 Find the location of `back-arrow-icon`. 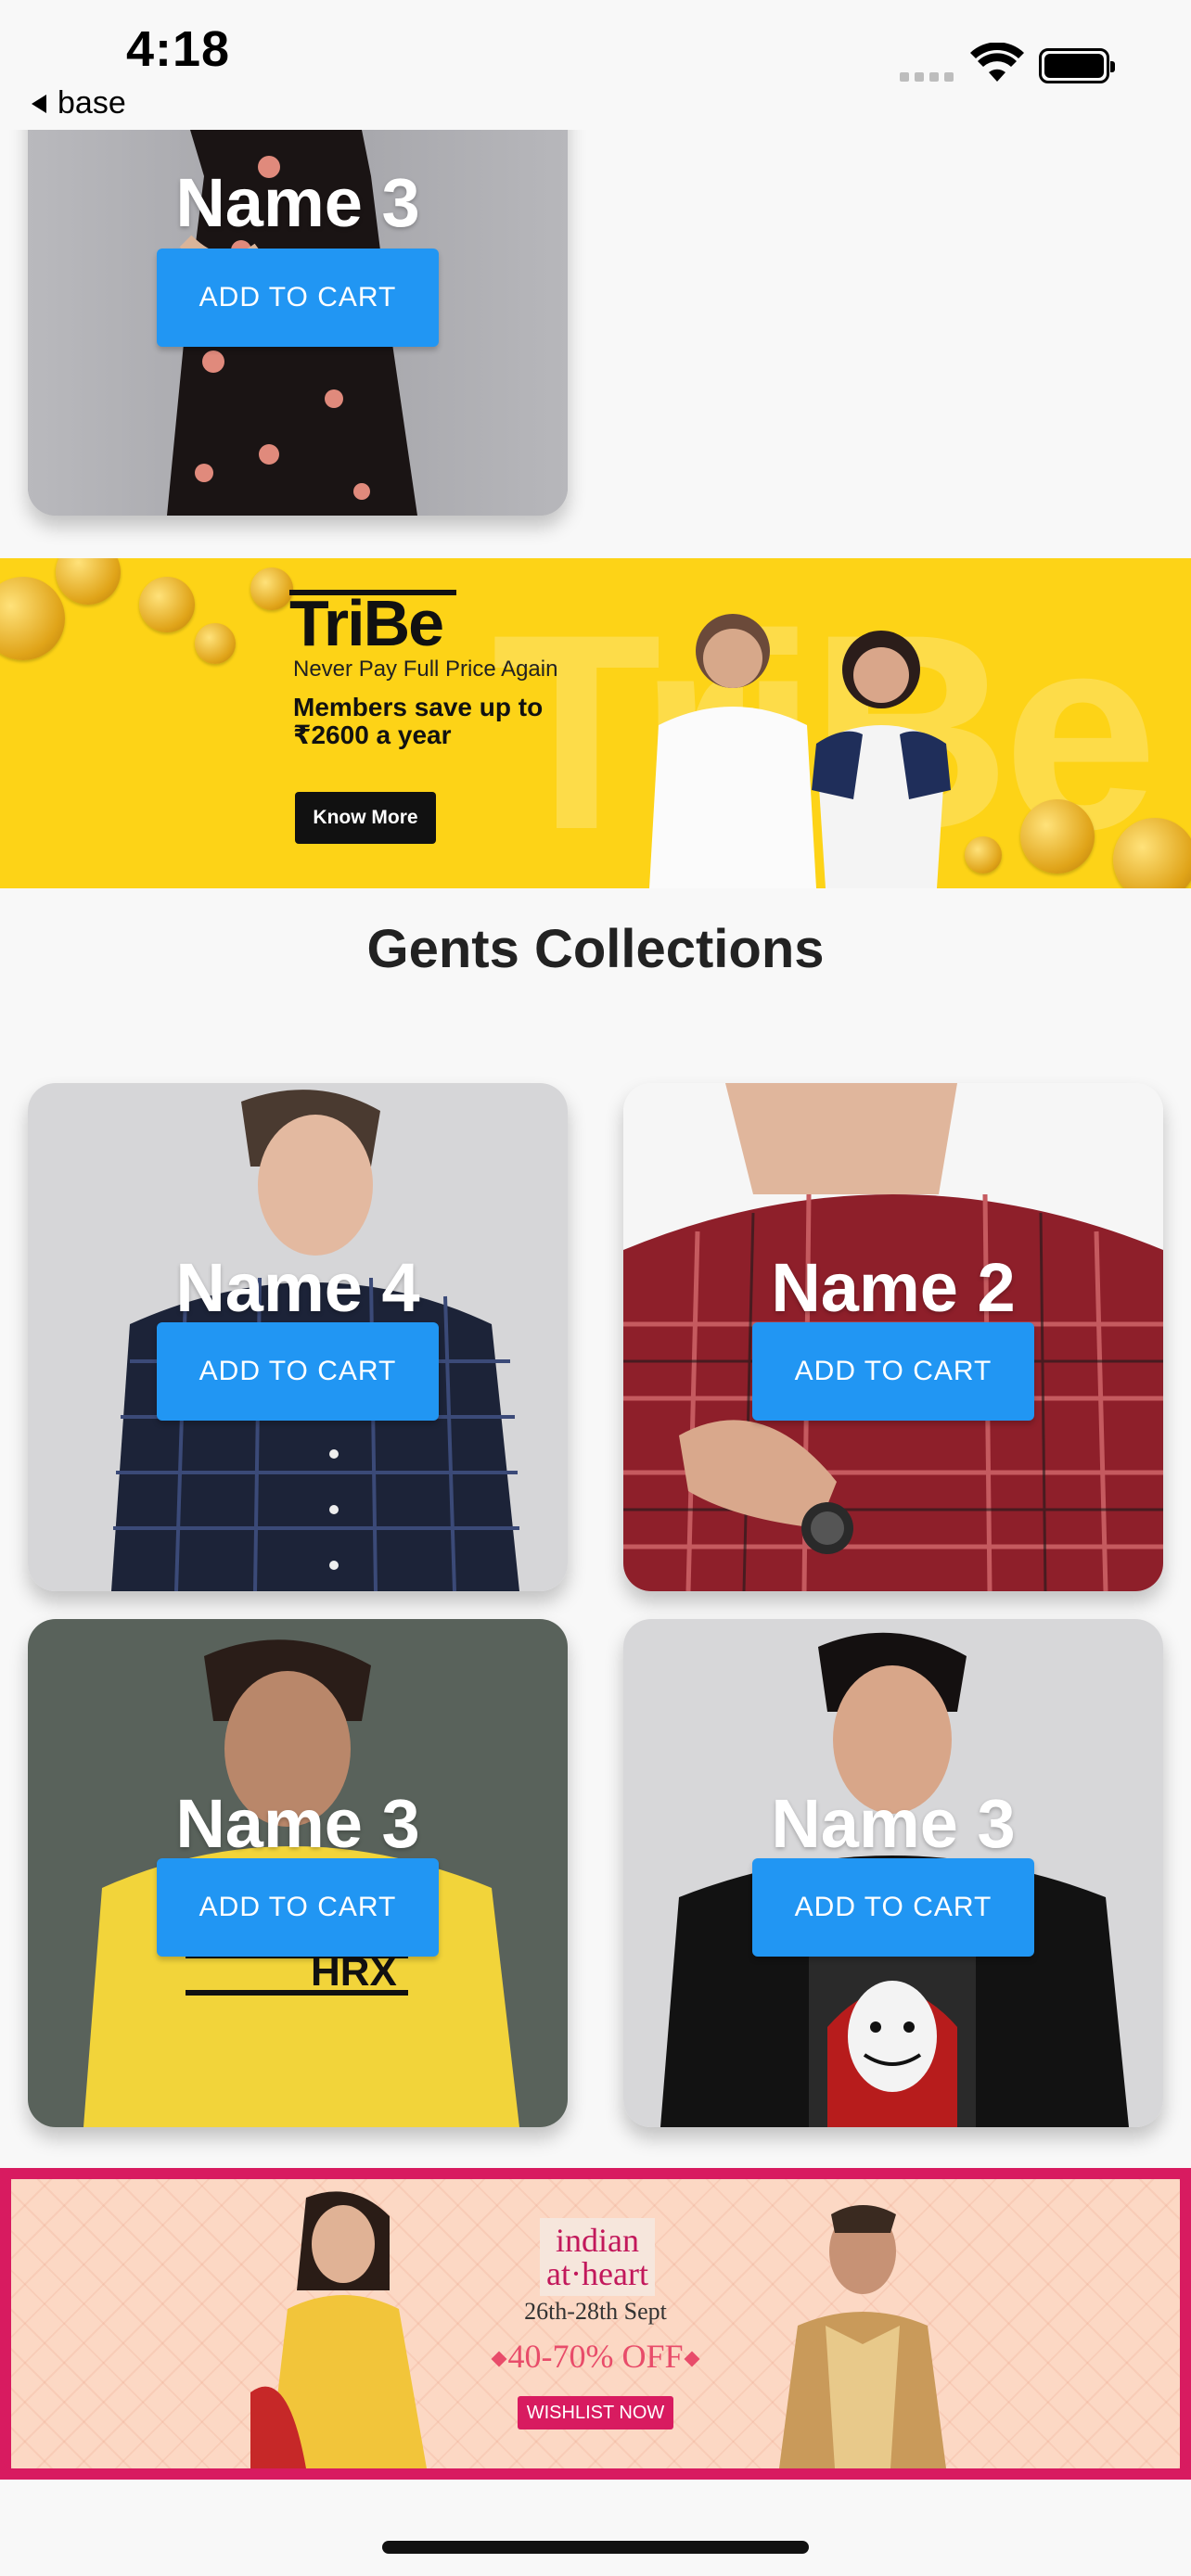

back-arrow-icon is located at coordinates (39, 103).